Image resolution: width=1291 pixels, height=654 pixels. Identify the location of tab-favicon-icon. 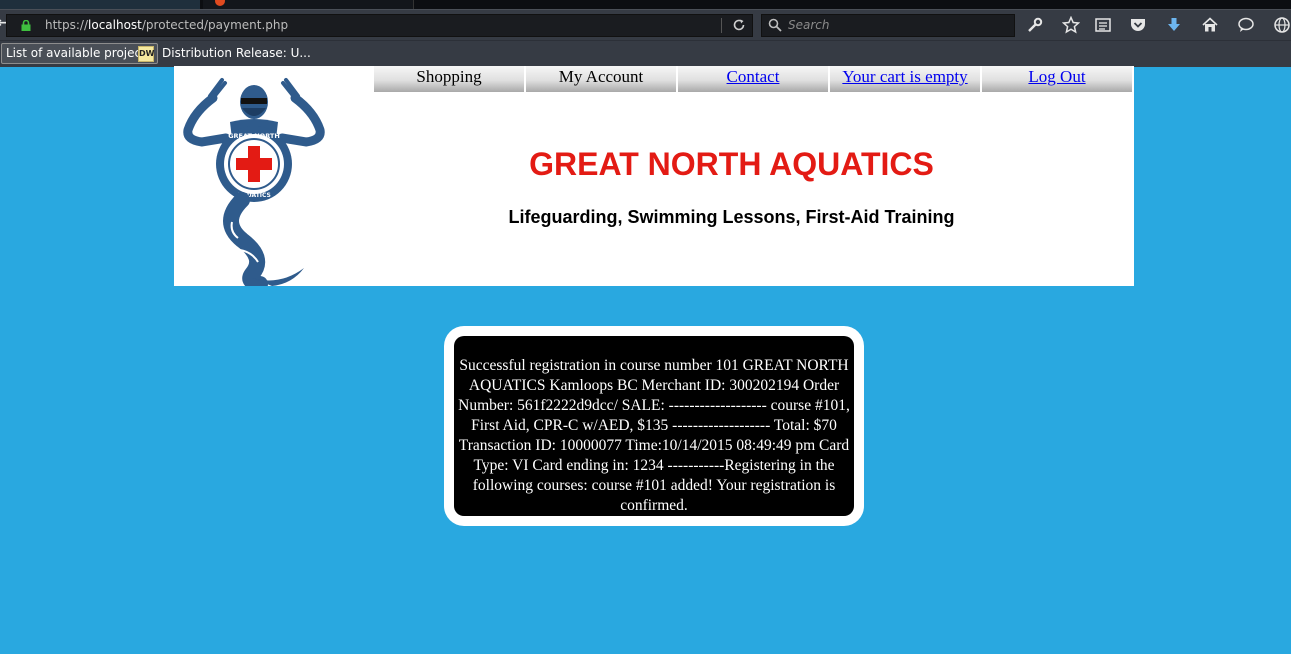
(220, 3).